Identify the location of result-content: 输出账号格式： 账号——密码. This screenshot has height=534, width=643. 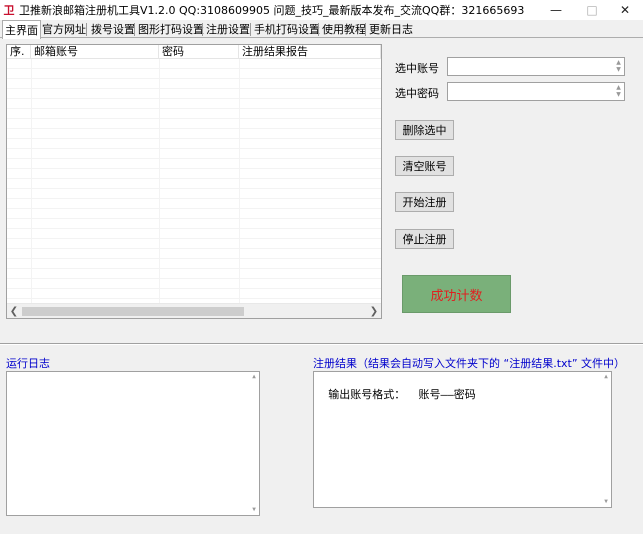
(402, 394).